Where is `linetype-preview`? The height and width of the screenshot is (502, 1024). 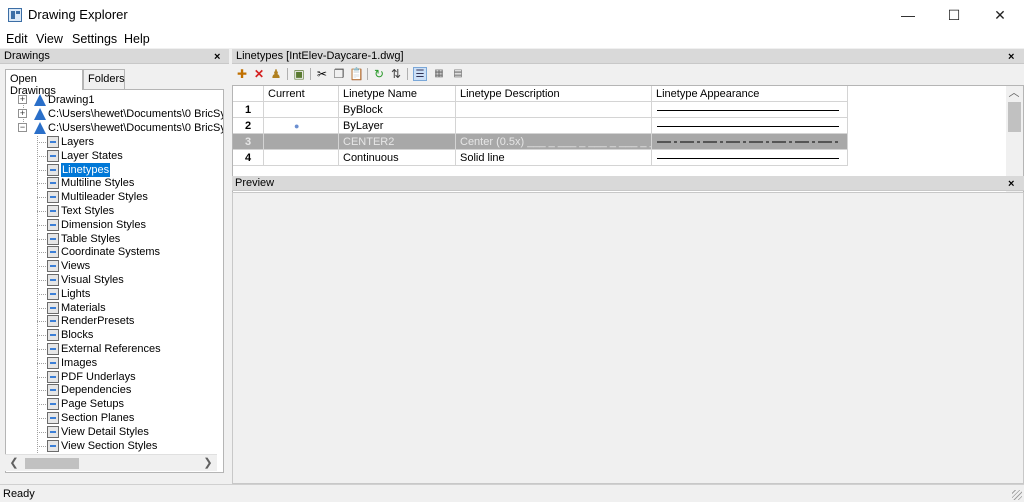 linetype-preview is located at coordinates (748, 110).